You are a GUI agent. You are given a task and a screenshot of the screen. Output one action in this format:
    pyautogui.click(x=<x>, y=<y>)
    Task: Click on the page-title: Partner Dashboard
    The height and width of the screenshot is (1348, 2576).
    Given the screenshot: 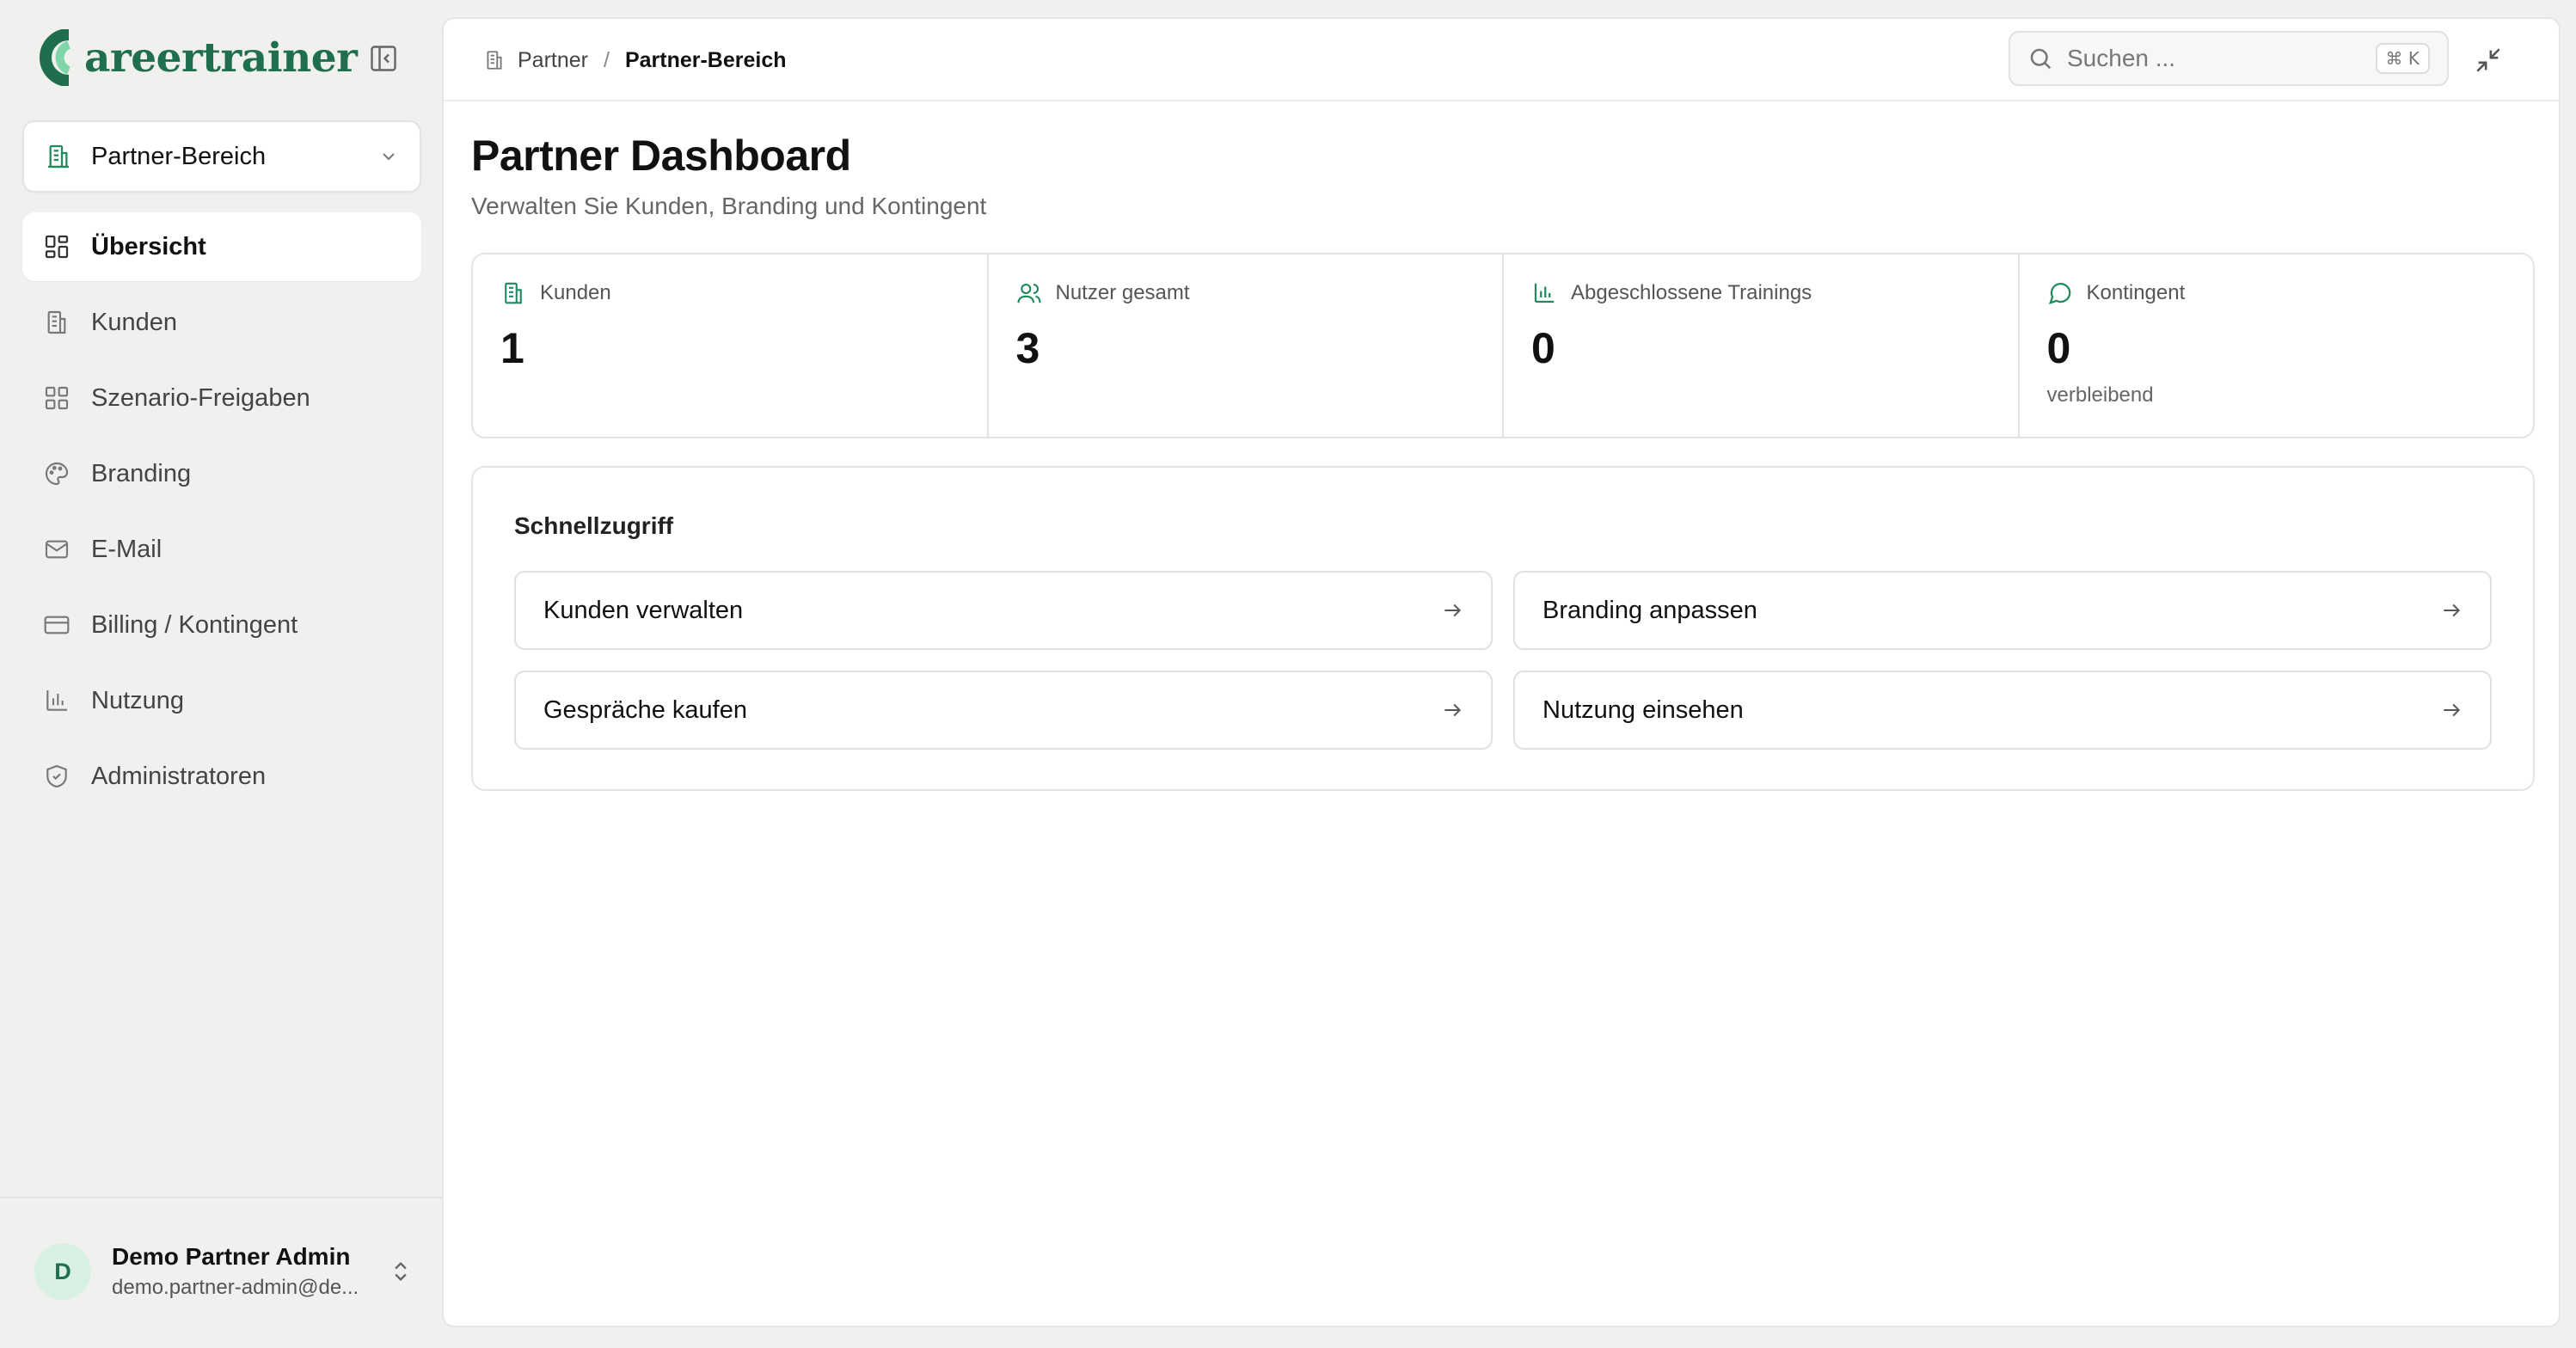 What is the action you would take?
    pyautogui.click(x=661, y=156)
    